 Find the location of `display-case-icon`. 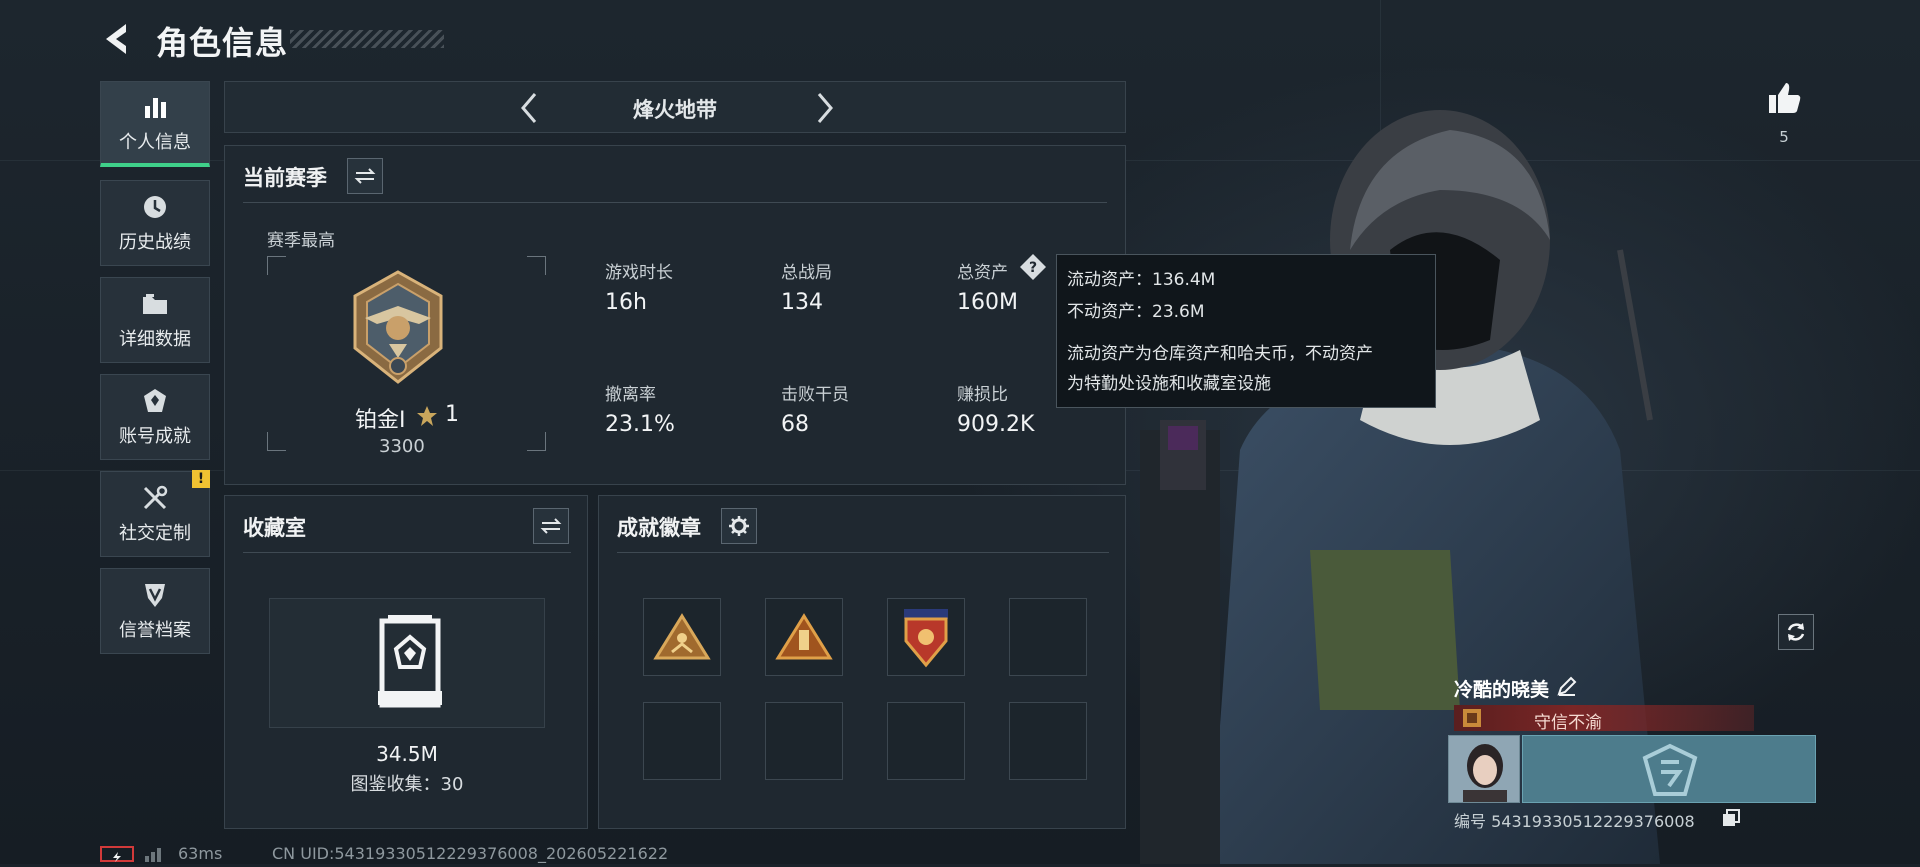

display-case-icon is located at coordinates (410, 661).